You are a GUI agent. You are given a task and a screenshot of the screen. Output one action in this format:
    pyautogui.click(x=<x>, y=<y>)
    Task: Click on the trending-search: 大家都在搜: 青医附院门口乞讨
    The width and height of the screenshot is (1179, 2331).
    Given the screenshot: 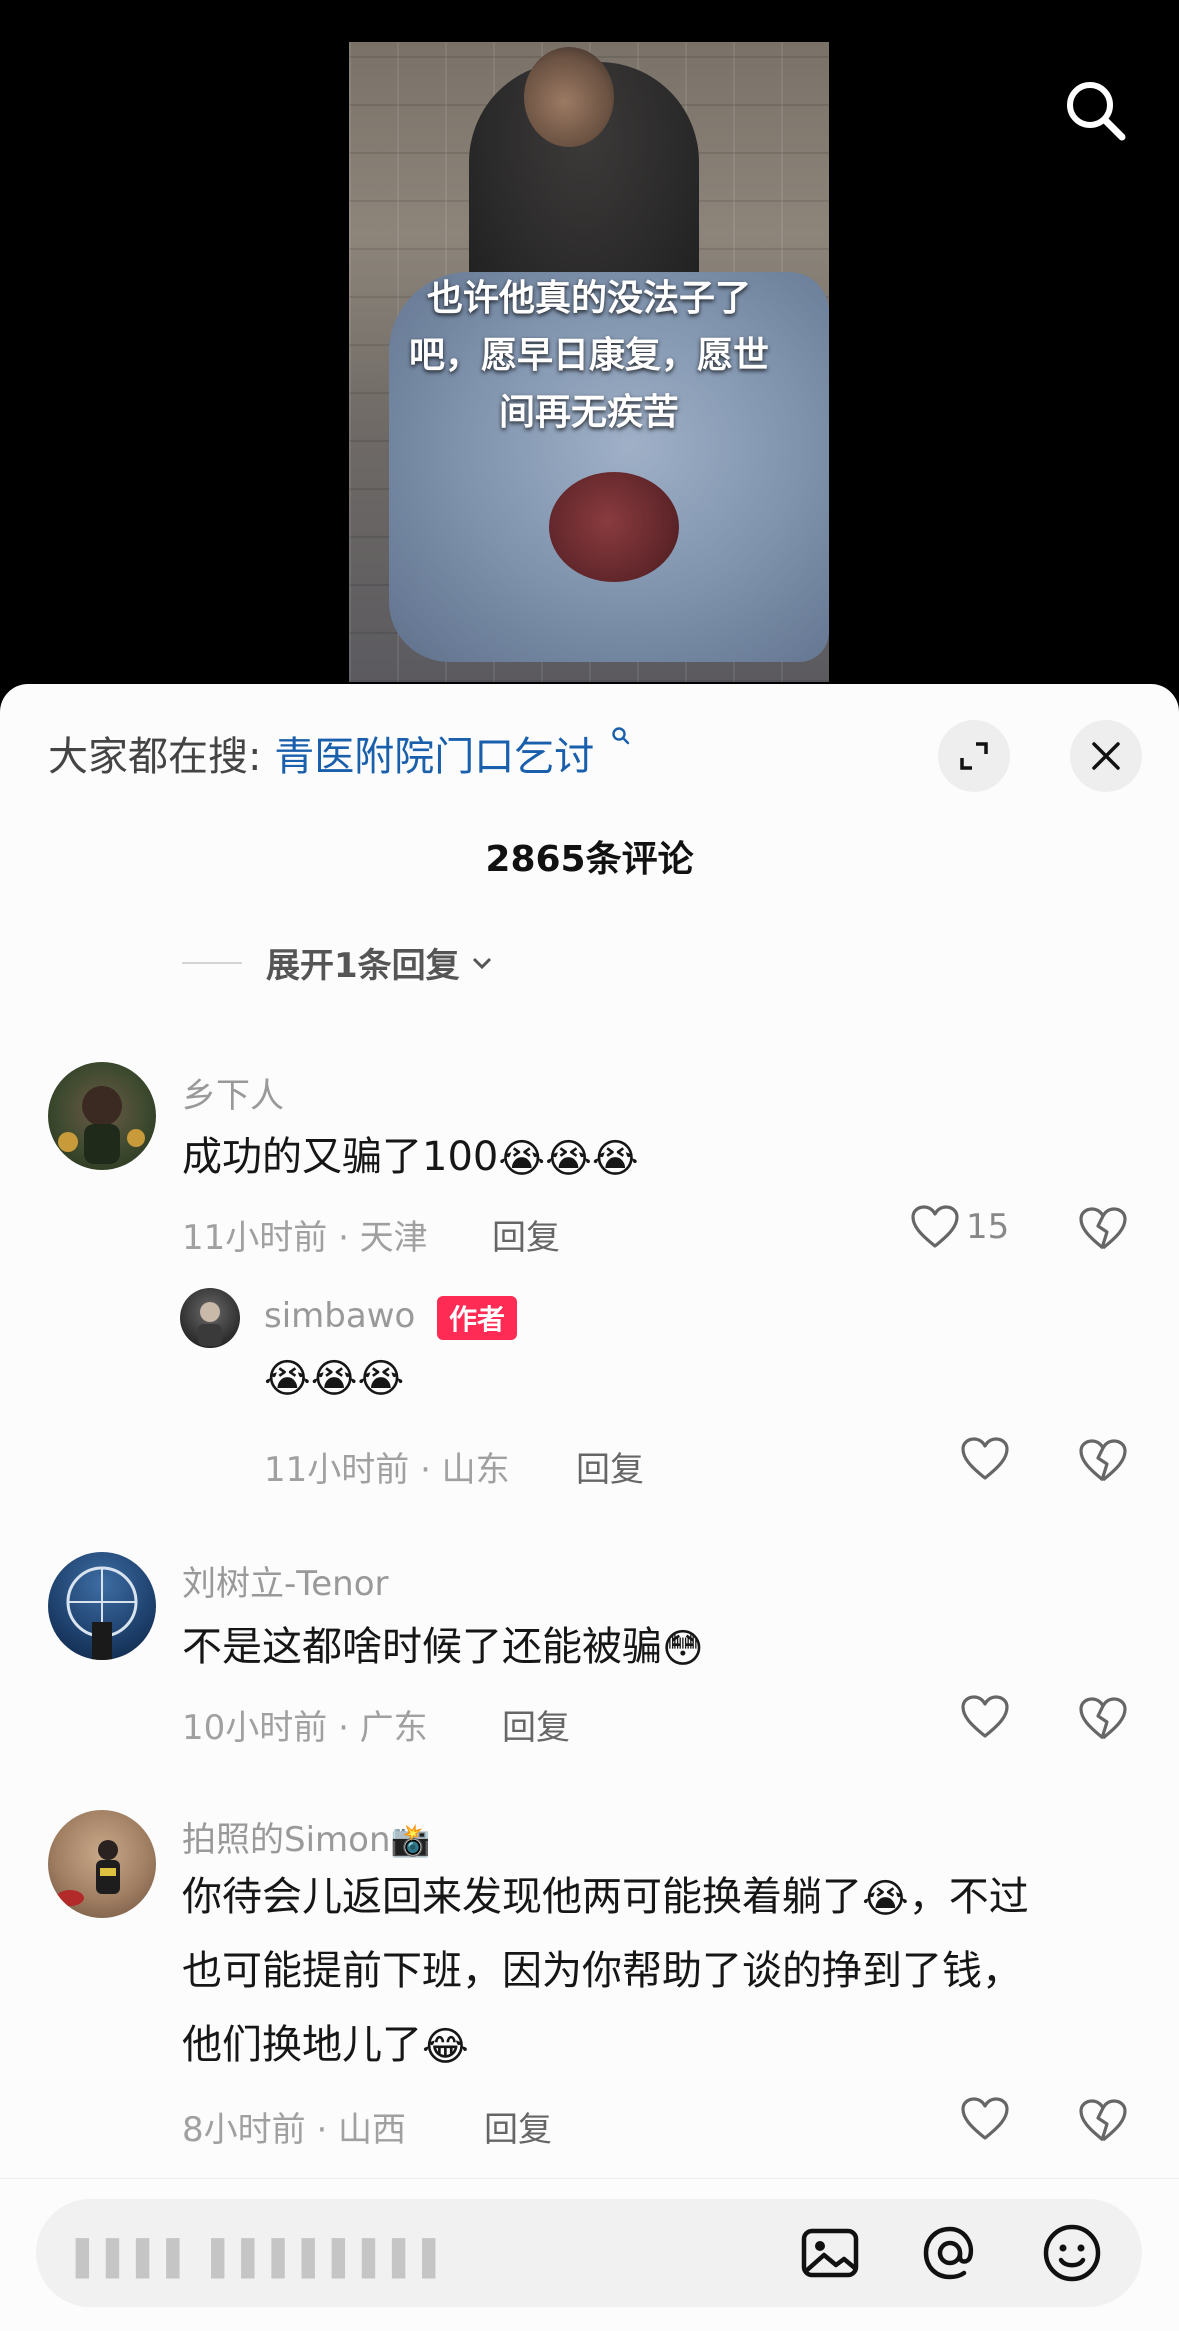 What is the action you would take?
    pyautogui.click(x=339, y=753)
    